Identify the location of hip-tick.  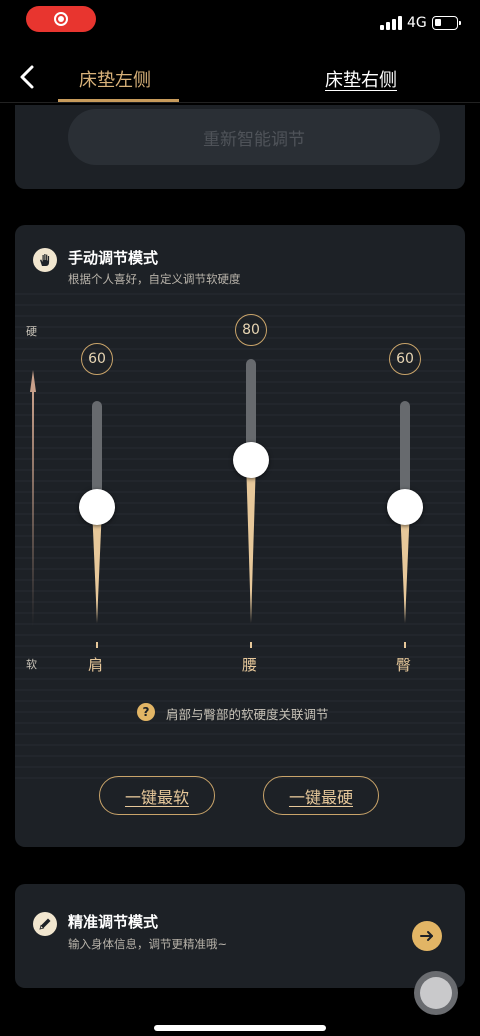
(405, 645).